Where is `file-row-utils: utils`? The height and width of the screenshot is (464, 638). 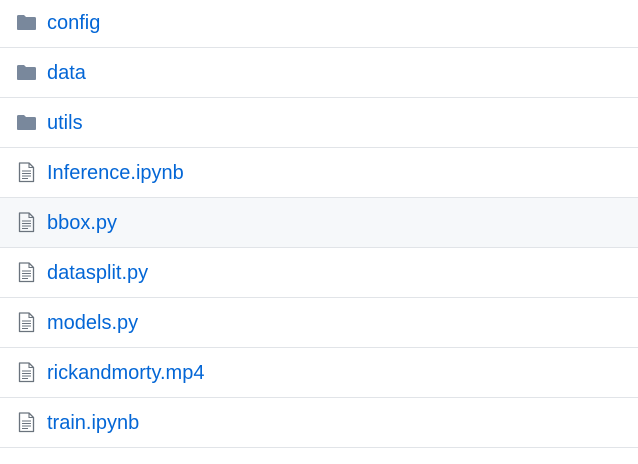
file-row-utils: utils is located at coordinates (319, 123).